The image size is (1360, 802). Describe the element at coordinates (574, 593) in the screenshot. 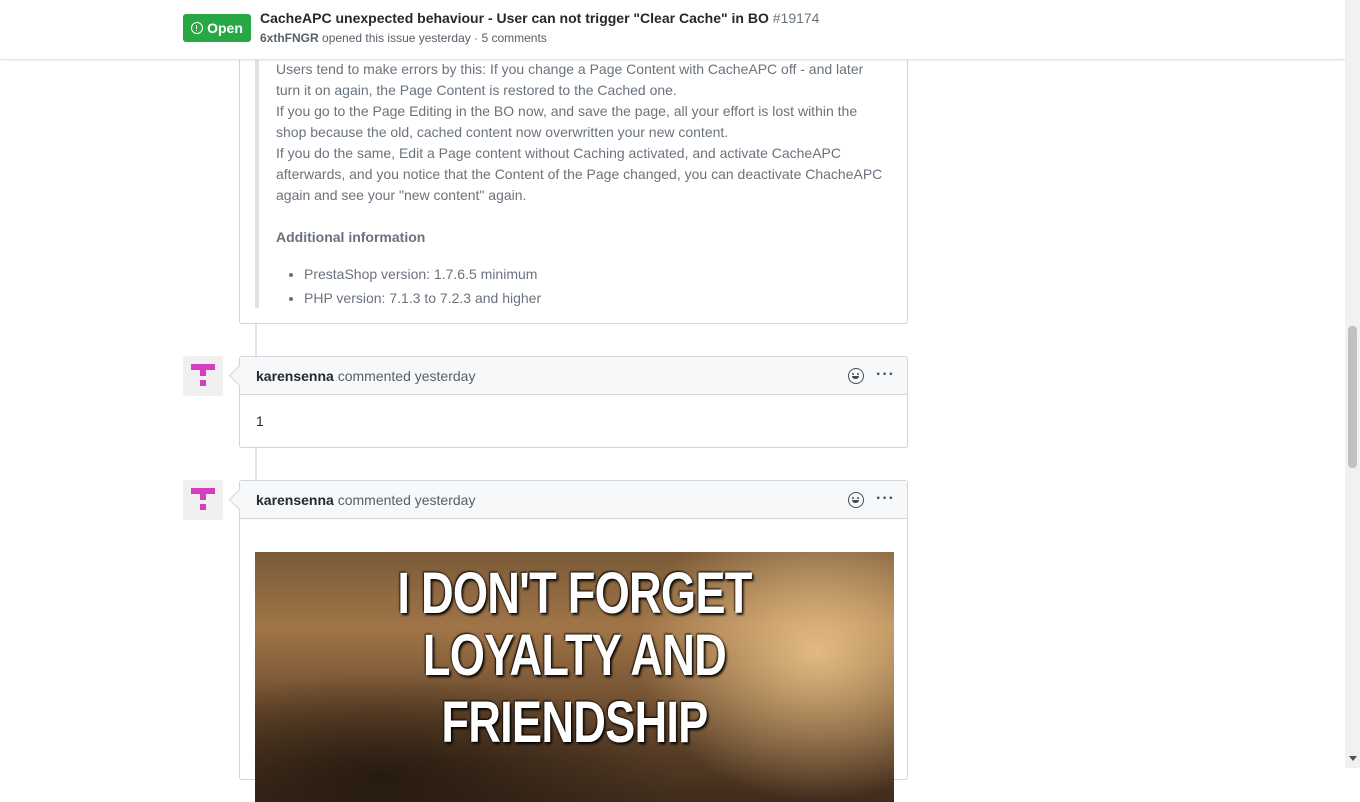

I see `meme-caption-line: I DON'T FORGET` at that location.